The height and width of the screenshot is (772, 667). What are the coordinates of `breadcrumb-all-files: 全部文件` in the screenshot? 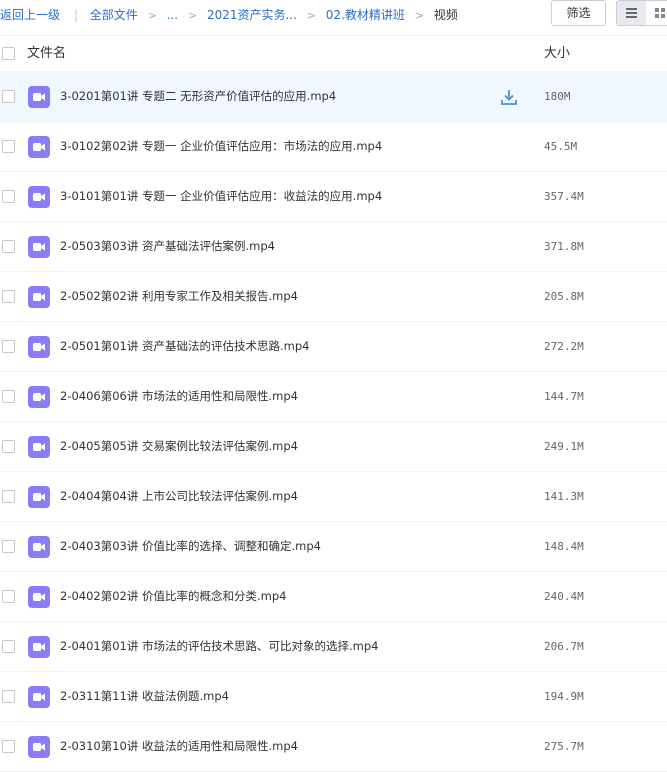 It's located at (114, 15).